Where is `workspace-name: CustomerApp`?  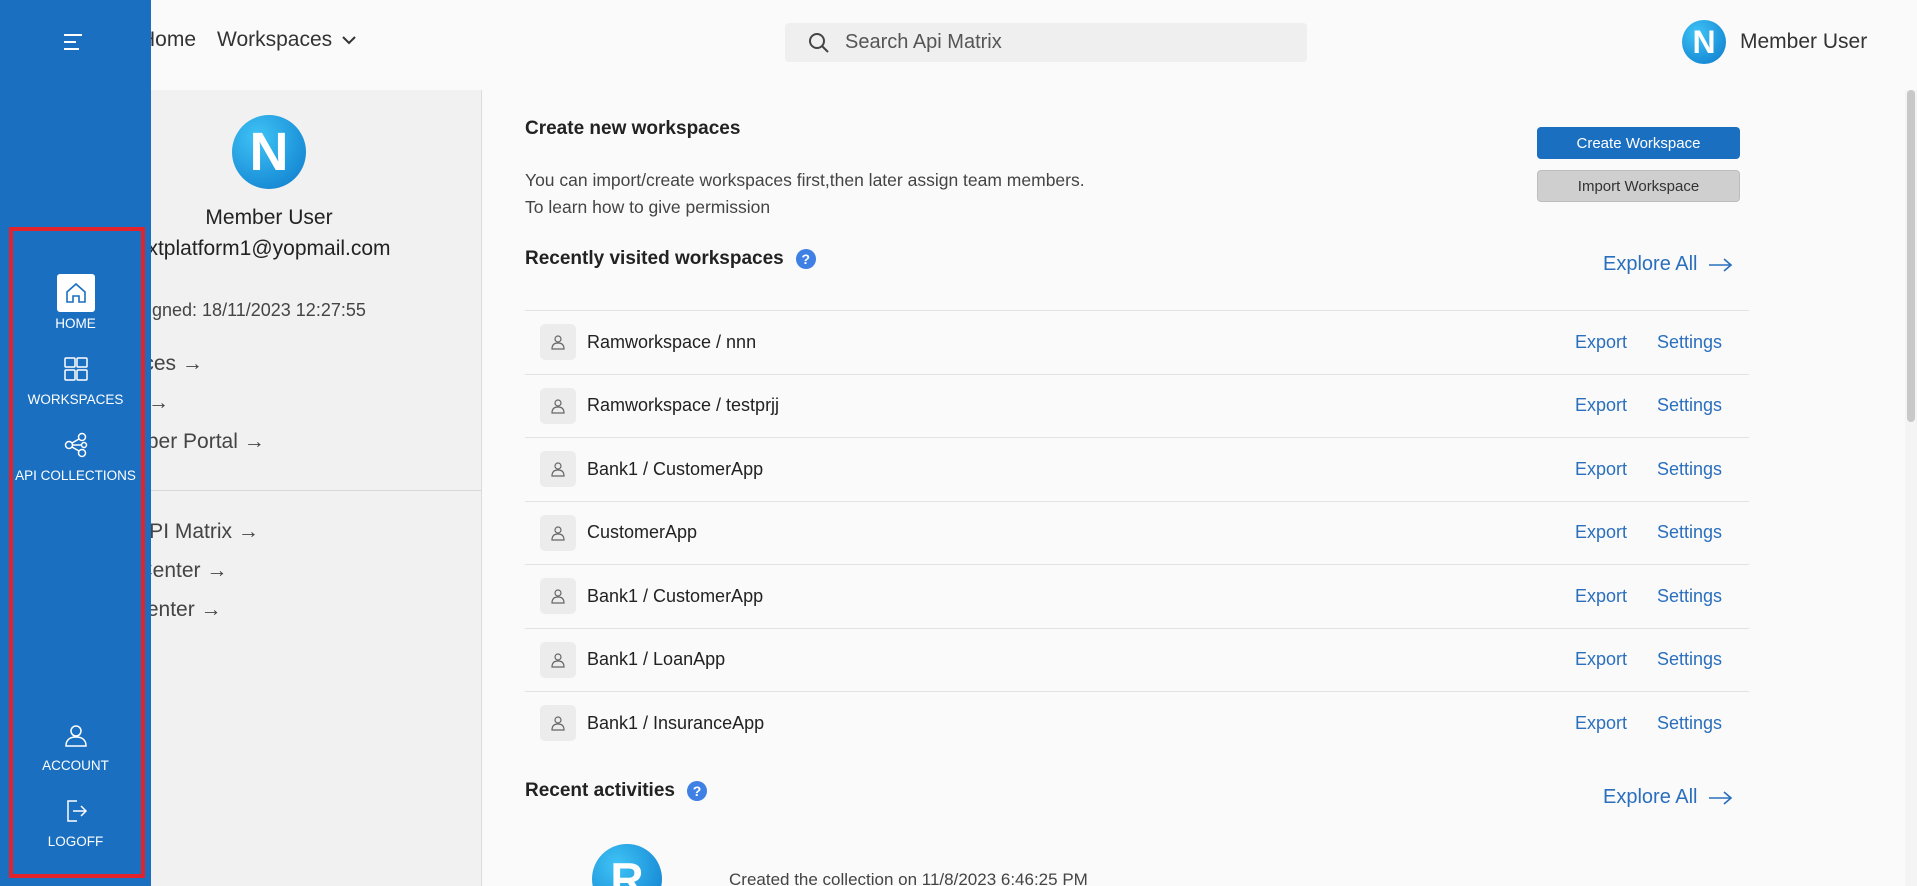
workspace-name: CustomerApp is located at coordinates (642, 532).